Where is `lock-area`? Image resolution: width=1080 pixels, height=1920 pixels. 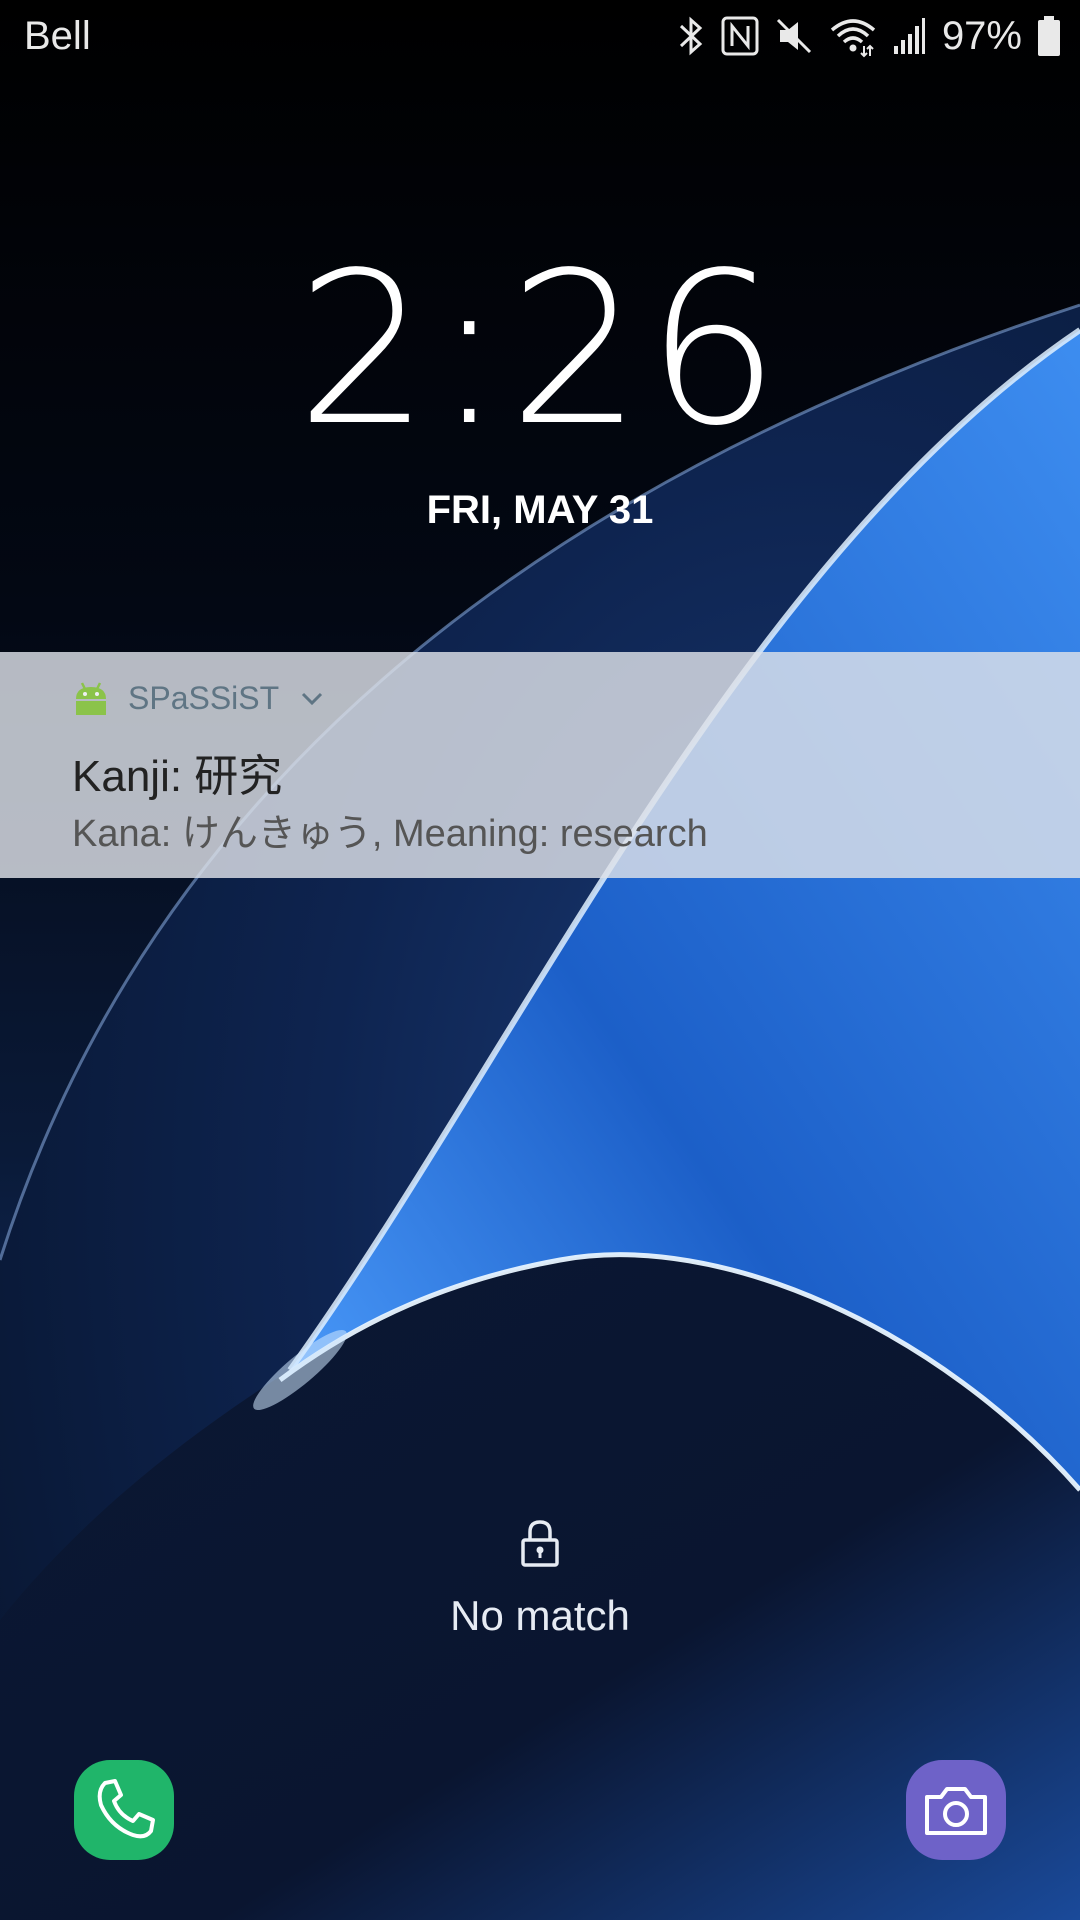 lock-area is located at coordinates (540, 1545).